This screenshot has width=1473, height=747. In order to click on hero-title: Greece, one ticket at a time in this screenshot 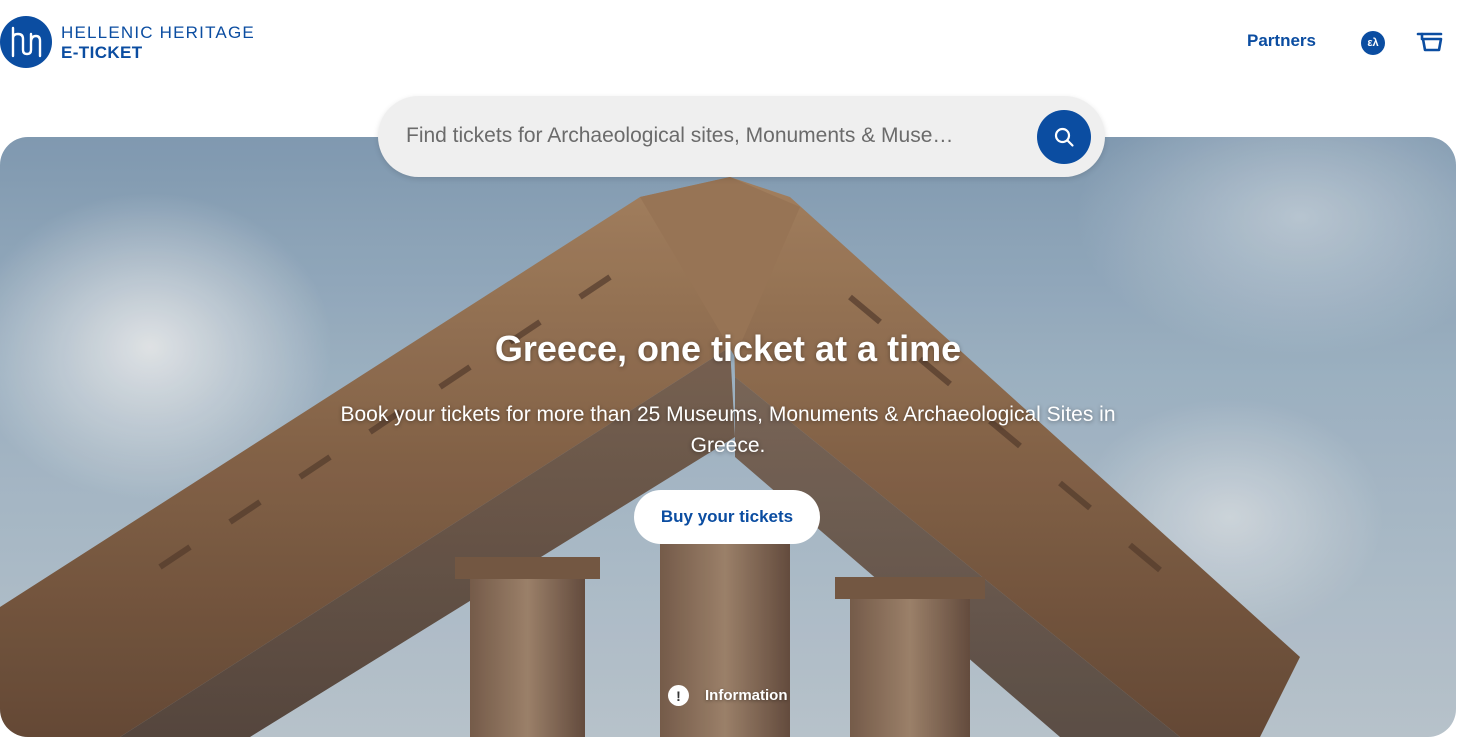, I will do `click(728, 348)`.